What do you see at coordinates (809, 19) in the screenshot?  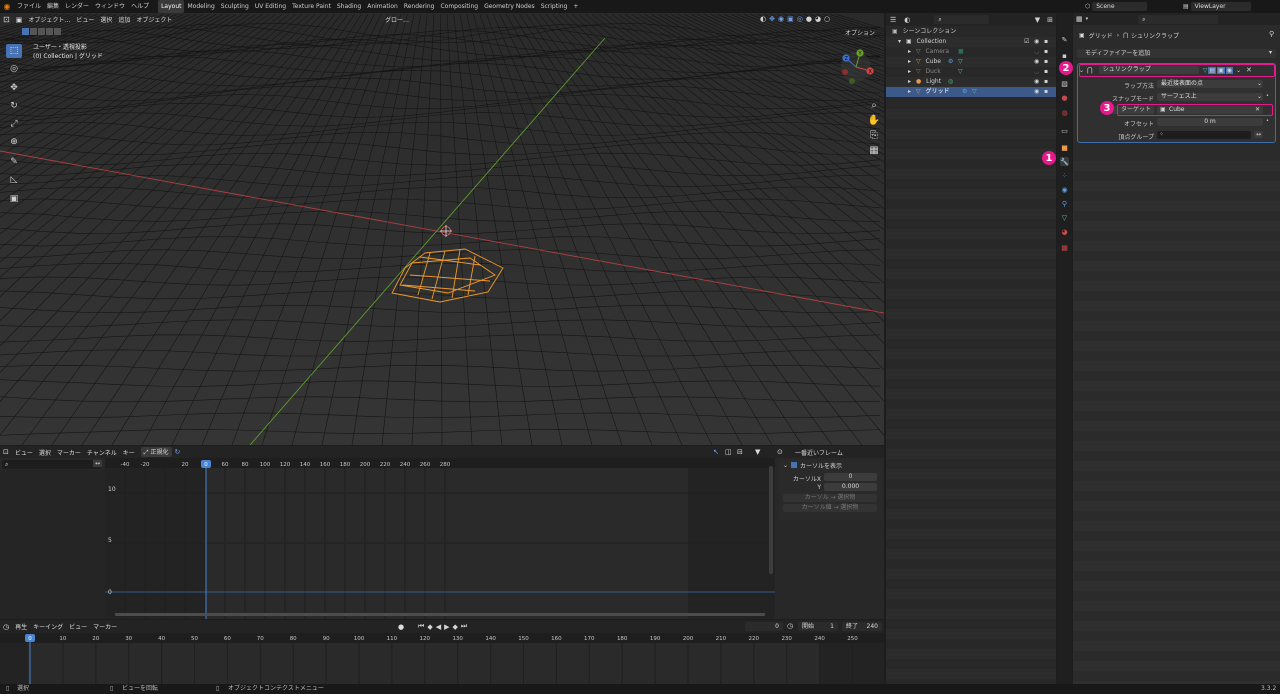 I see `shading-solid-icon: ●` at bounding box center [809, 19].